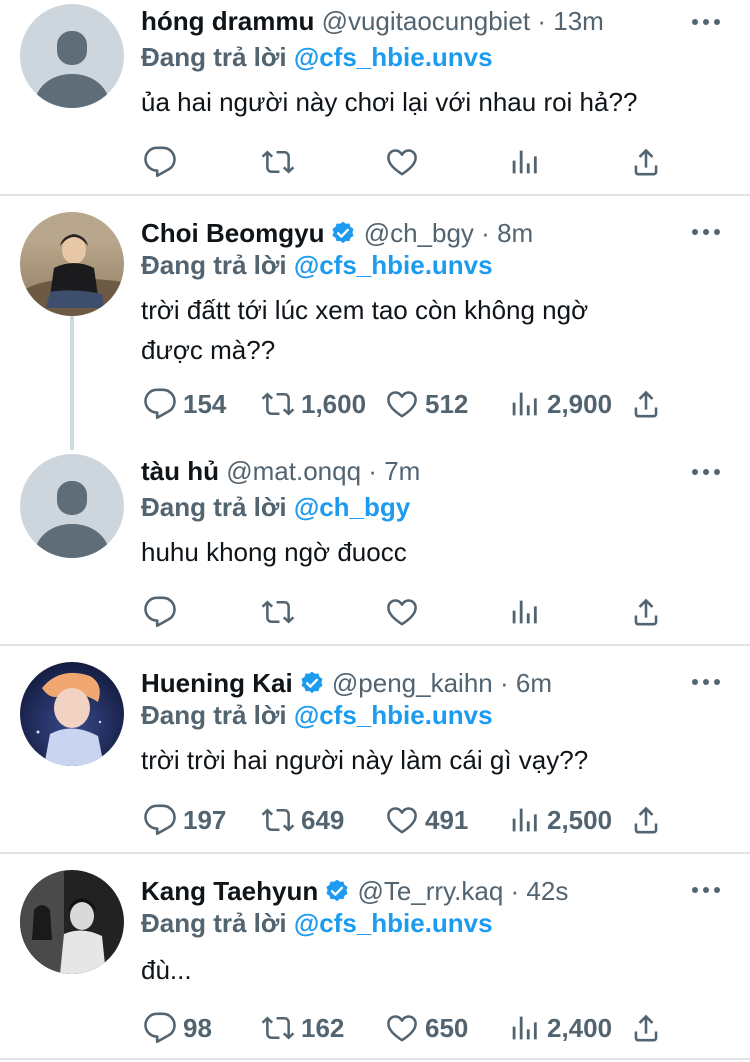  I want to click on display-name: Kang Taehyun, so click(229, 891).